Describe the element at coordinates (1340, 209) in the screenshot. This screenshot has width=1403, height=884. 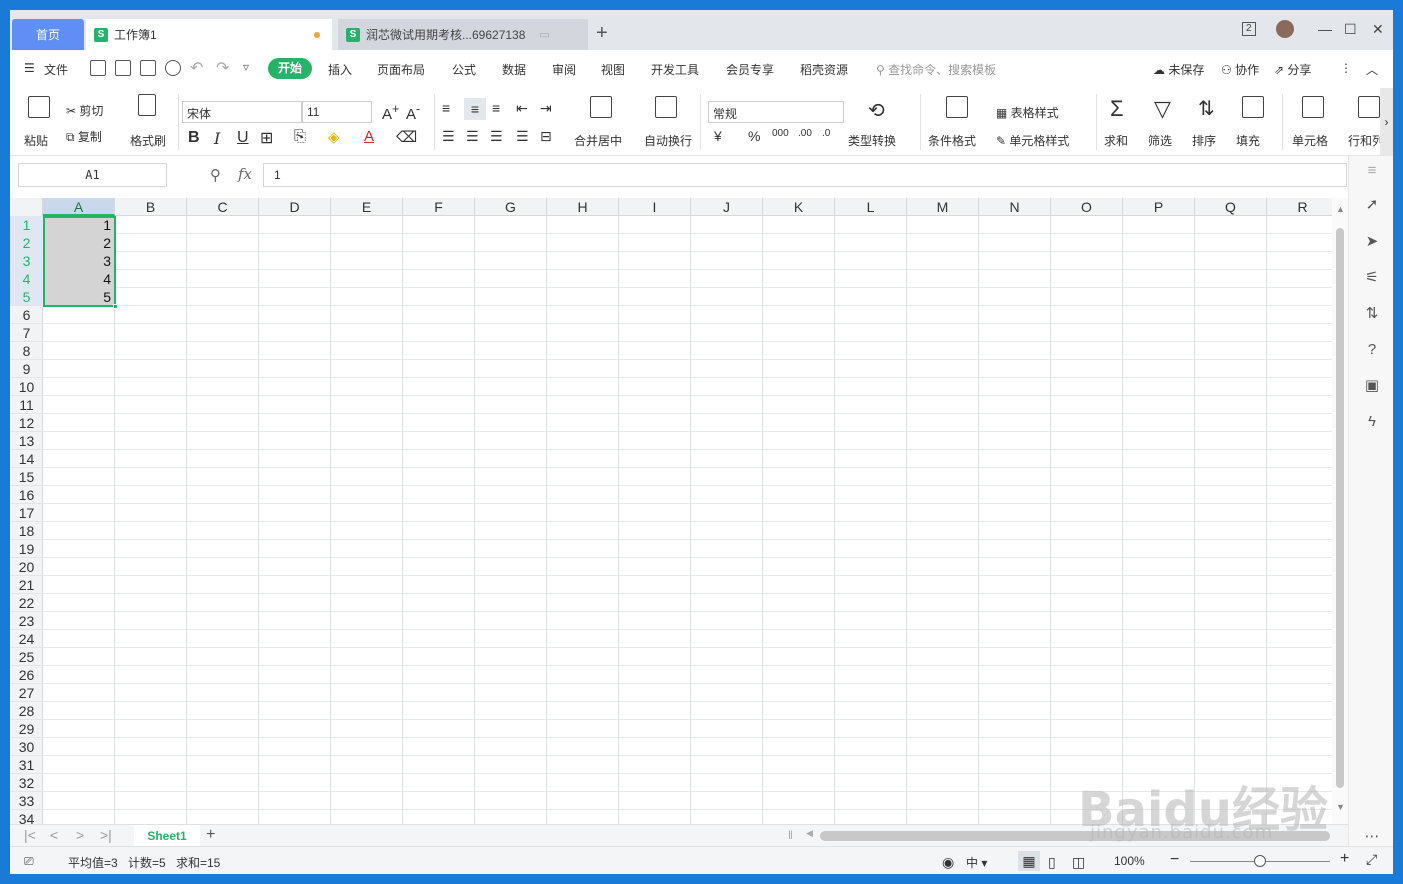
I see `scroll-up-icon: ▲` at that location.